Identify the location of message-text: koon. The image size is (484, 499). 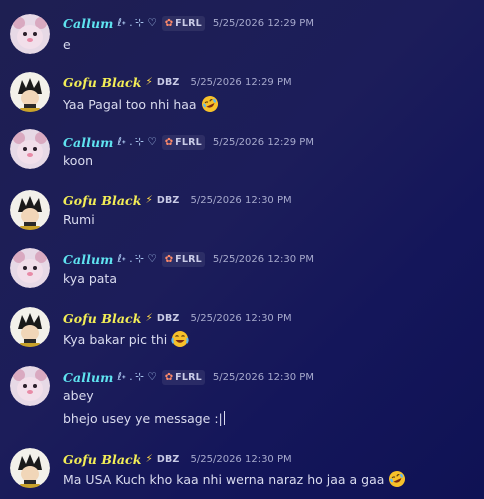
(78, 160).